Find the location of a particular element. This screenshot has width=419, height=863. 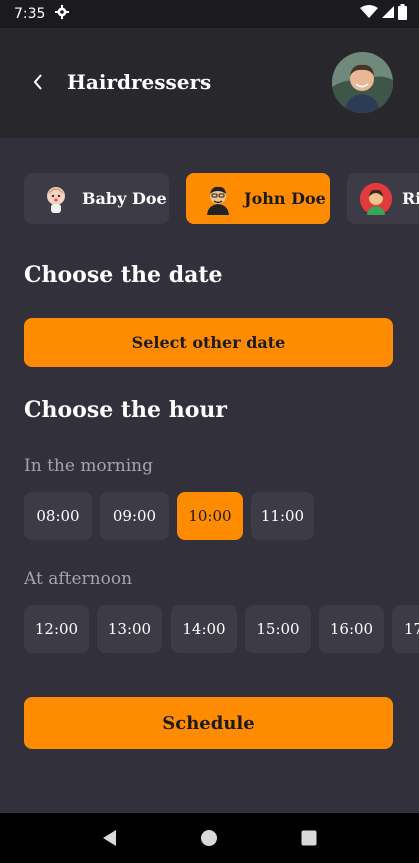

chevron-left-icon is located at coordinates (37, 82).